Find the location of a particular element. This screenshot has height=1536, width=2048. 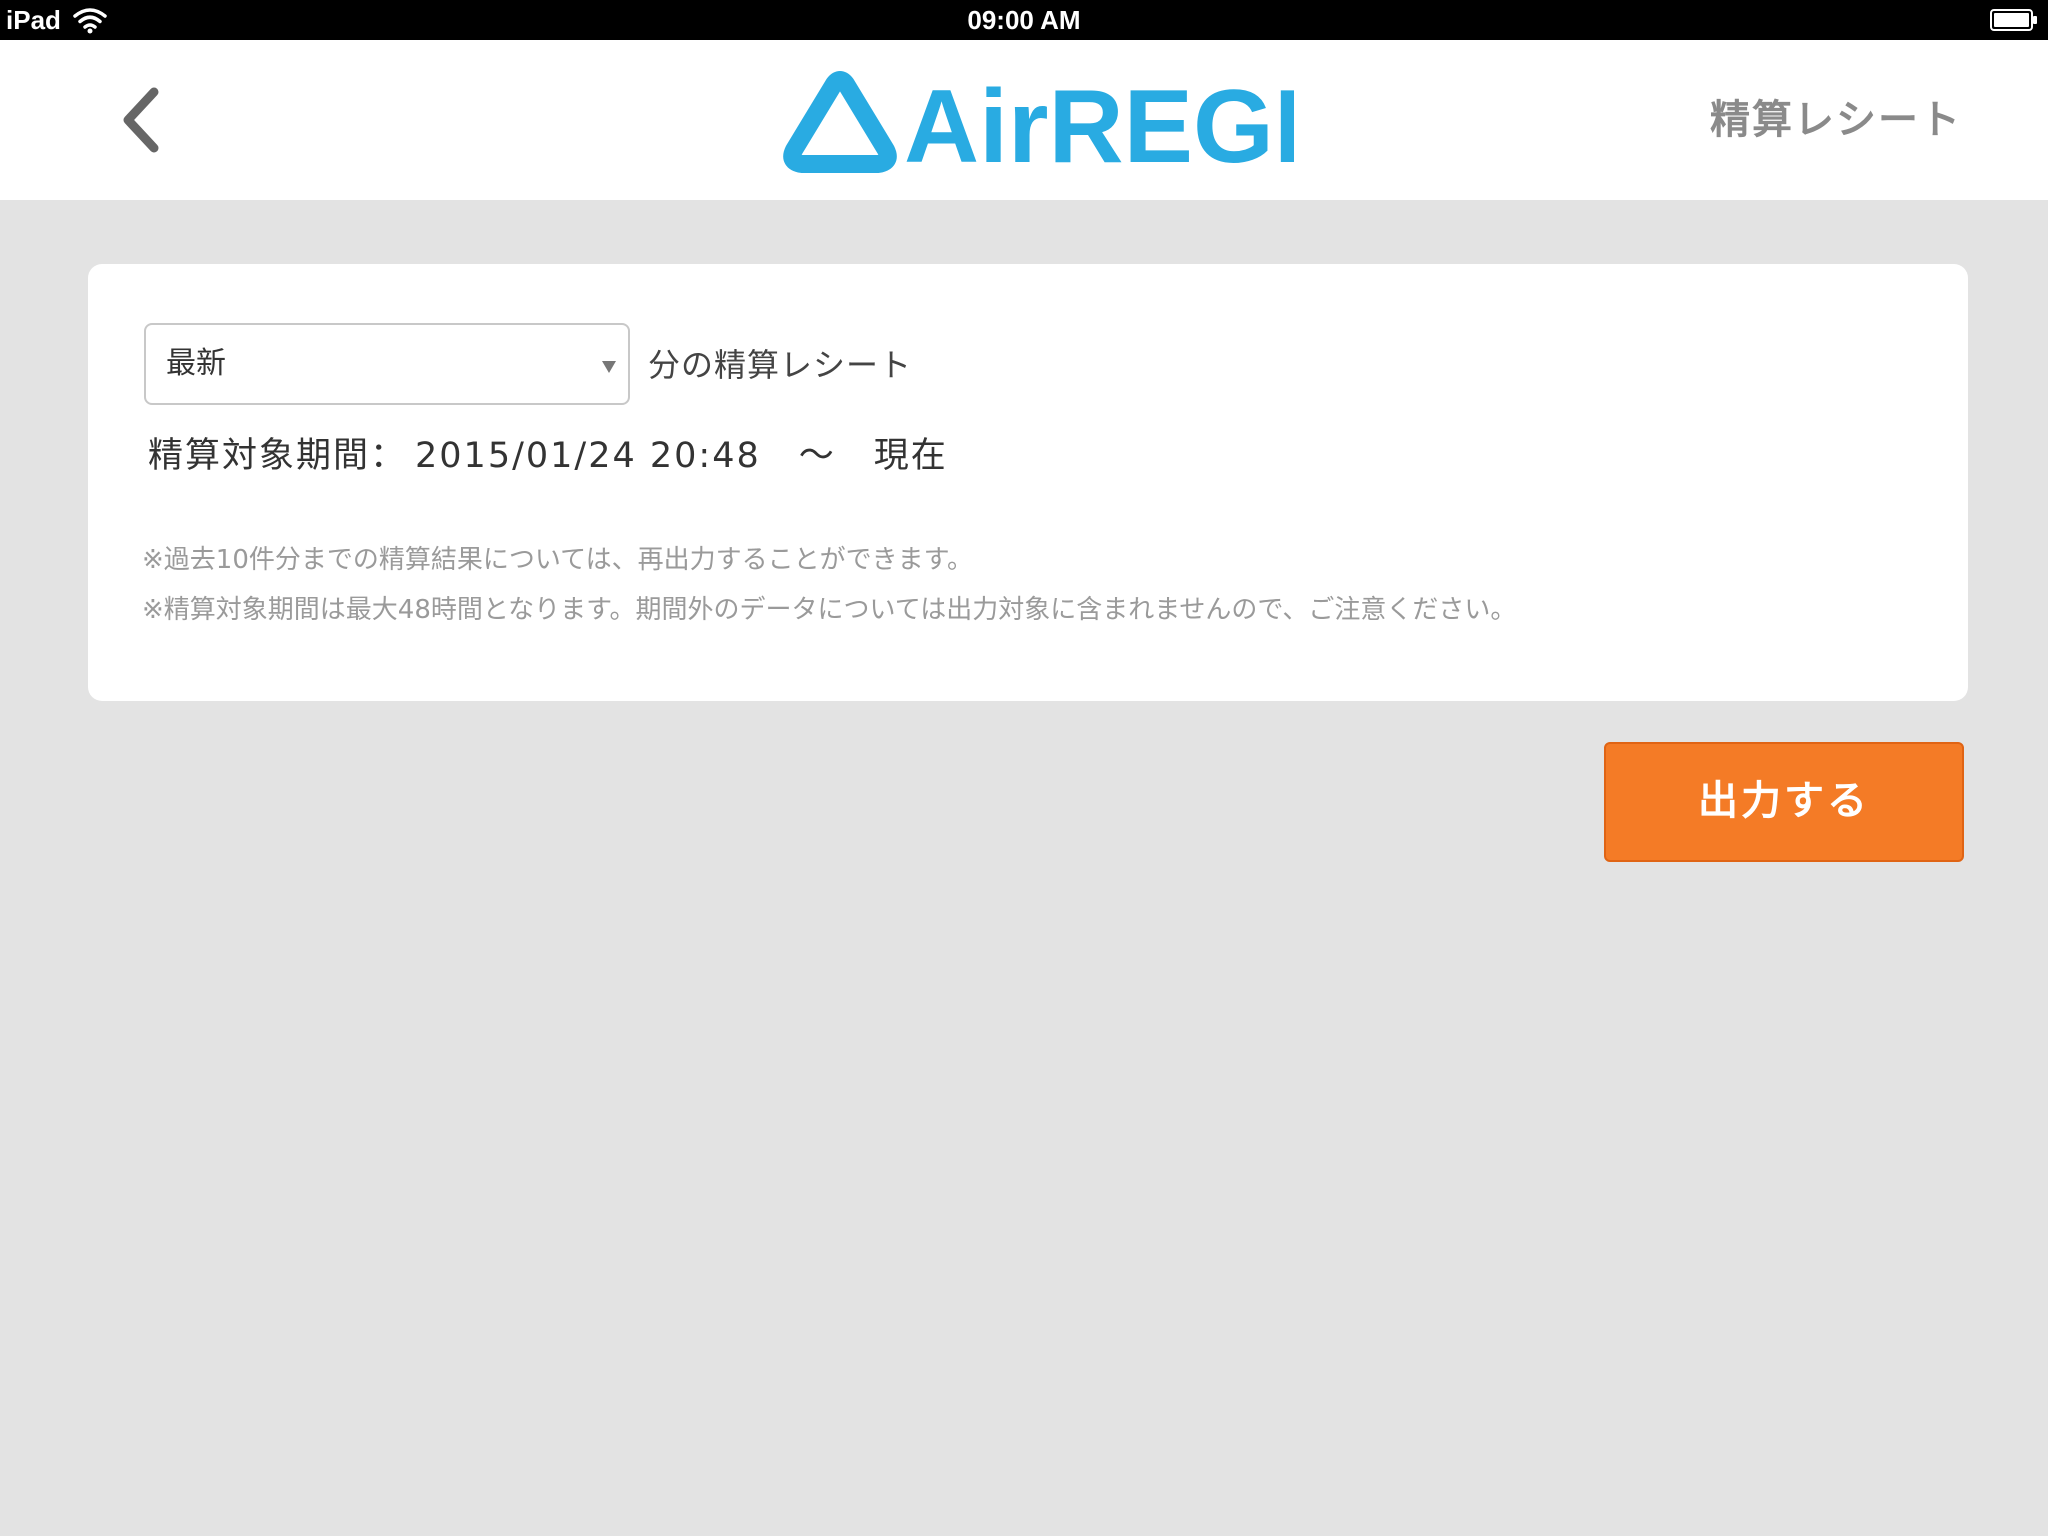

receipt-period-select: 最新 is located at coordinates (387, 364).